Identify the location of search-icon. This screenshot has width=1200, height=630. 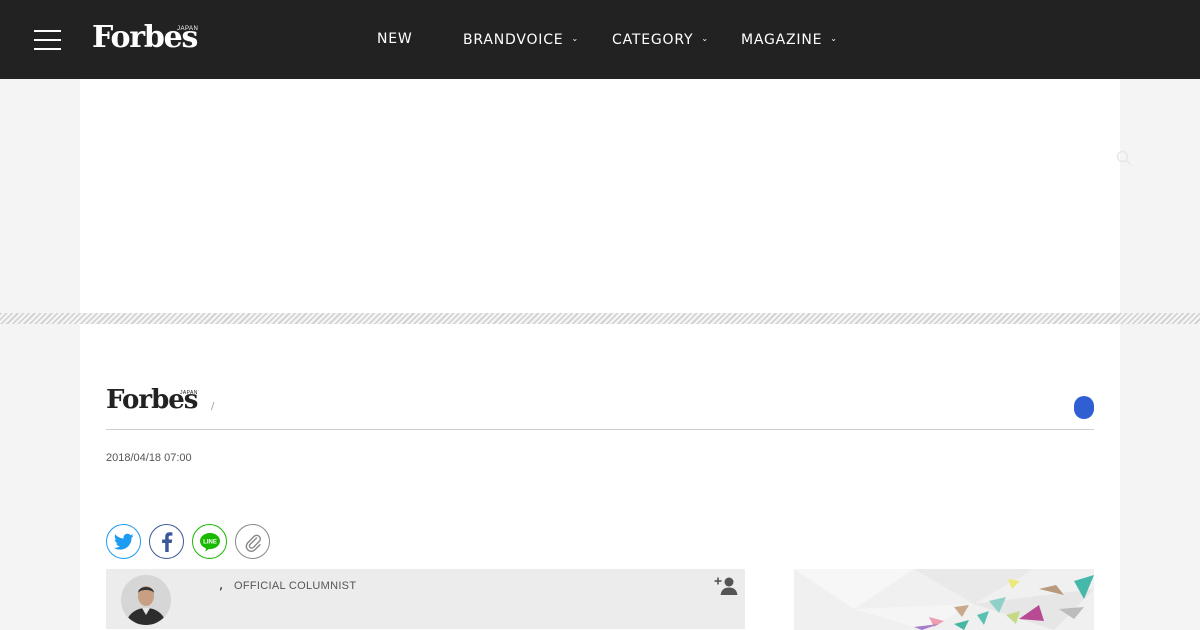
(1124, 158).